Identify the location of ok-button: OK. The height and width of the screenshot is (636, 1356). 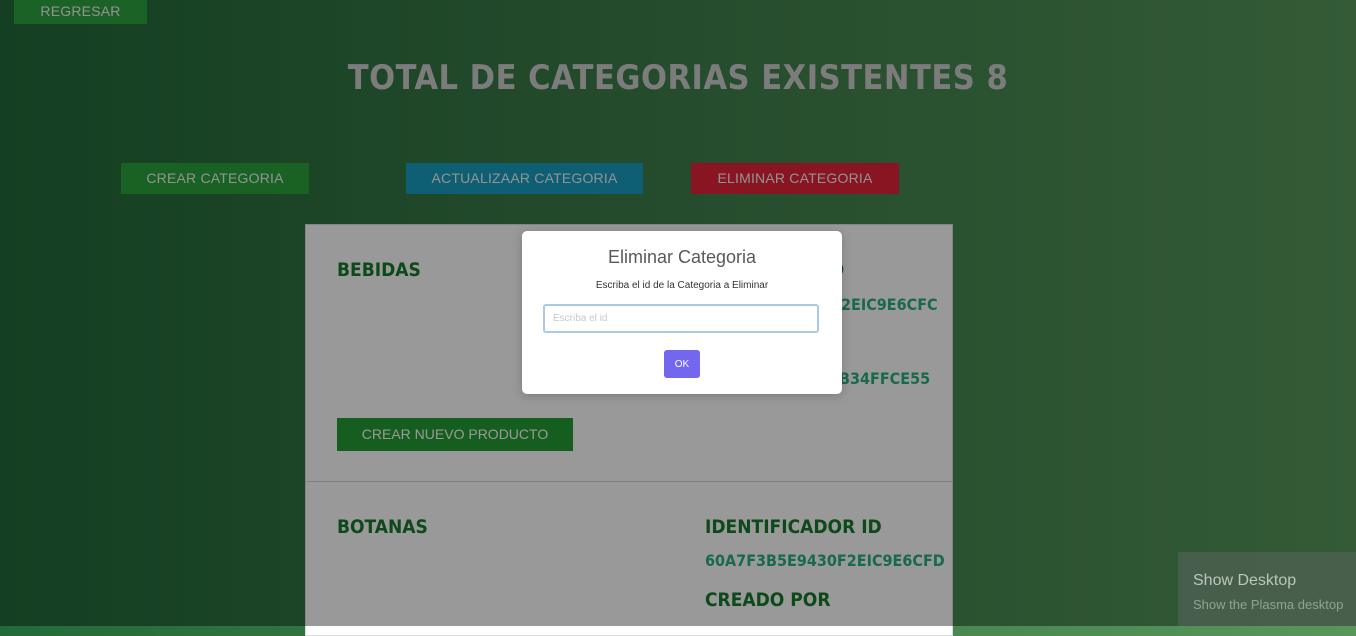
(682, 364).